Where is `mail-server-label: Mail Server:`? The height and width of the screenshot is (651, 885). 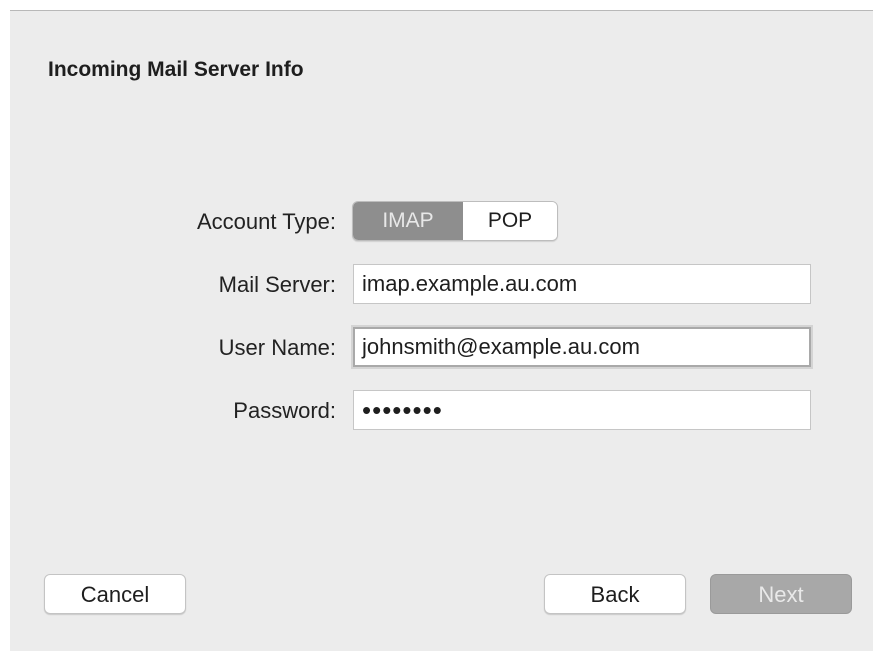 mail-server-label: Mail Server: is located at coordinates (277, 284).